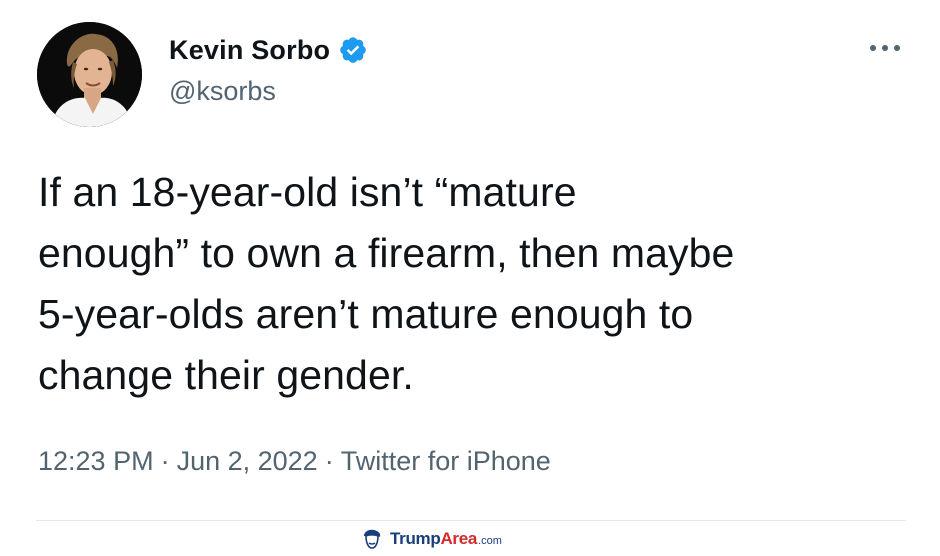 This screenshot has width=940, height=556. Describe the element at coordinates (366, 314) in the screenshot. I see `tweet-text-line: 5-year-olds aren’t mature enough to` at that location.